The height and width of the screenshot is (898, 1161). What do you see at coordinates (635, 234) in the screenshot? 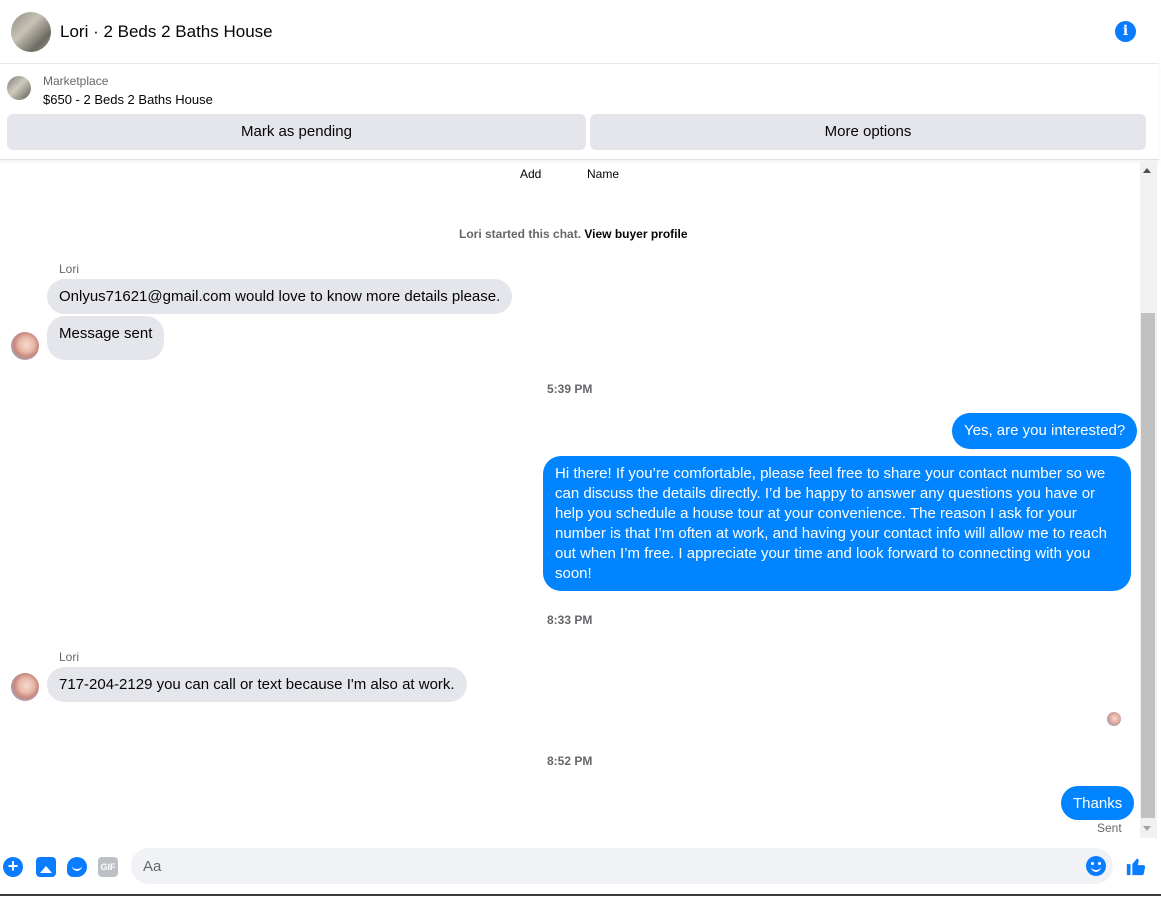
I see `view-buyer-profile-link: View buyer profile` at bounding box center [635, 234].